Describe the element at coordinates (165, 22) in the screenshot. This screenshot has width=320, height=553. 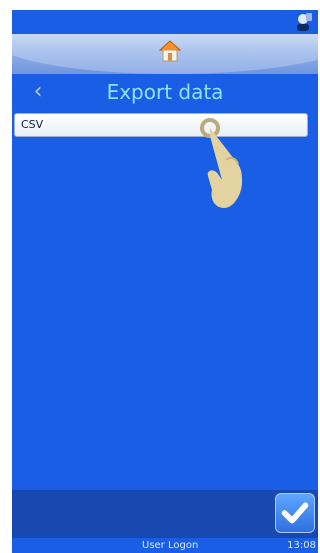
I see `status-bar` at that location.